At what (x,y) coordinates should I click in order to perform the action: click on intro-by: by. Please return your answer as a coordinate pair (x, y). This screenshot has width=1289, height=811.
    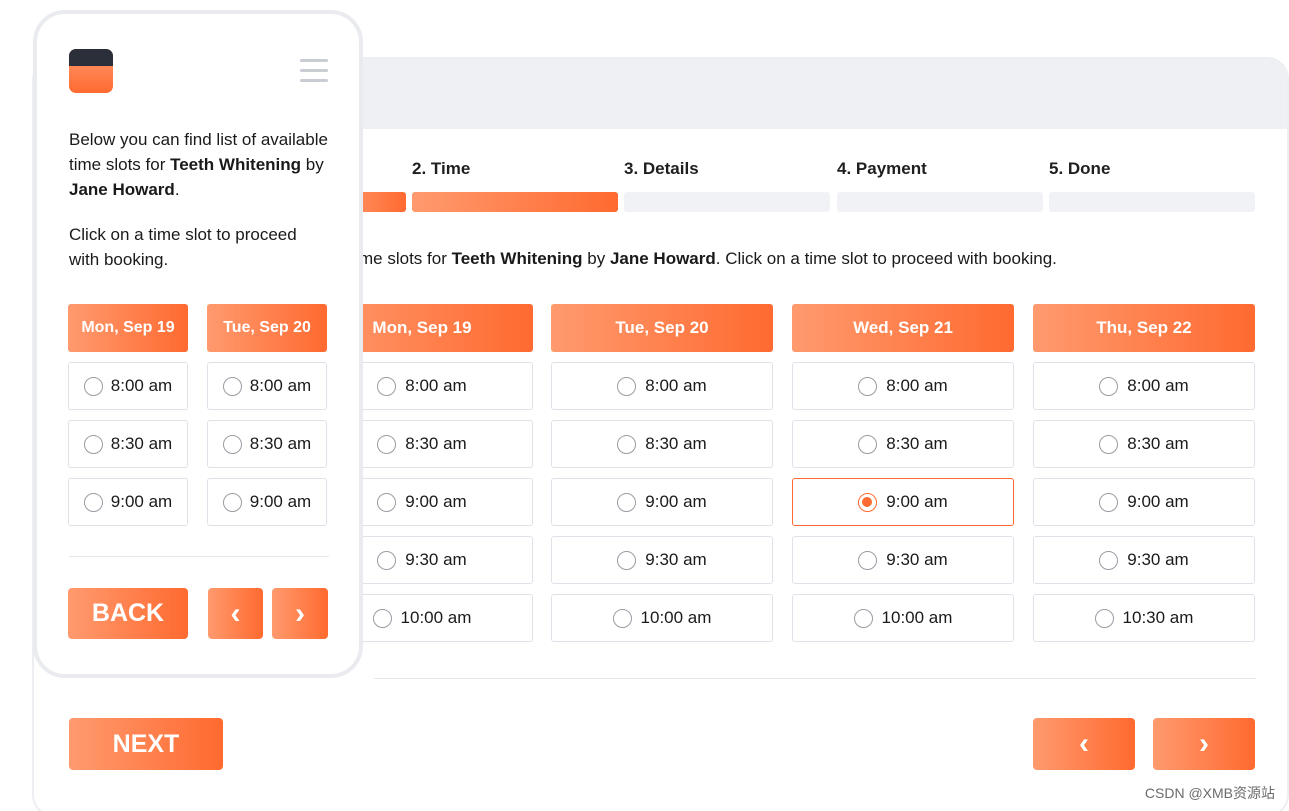
    Looking at the image, I should click on (596, 258).